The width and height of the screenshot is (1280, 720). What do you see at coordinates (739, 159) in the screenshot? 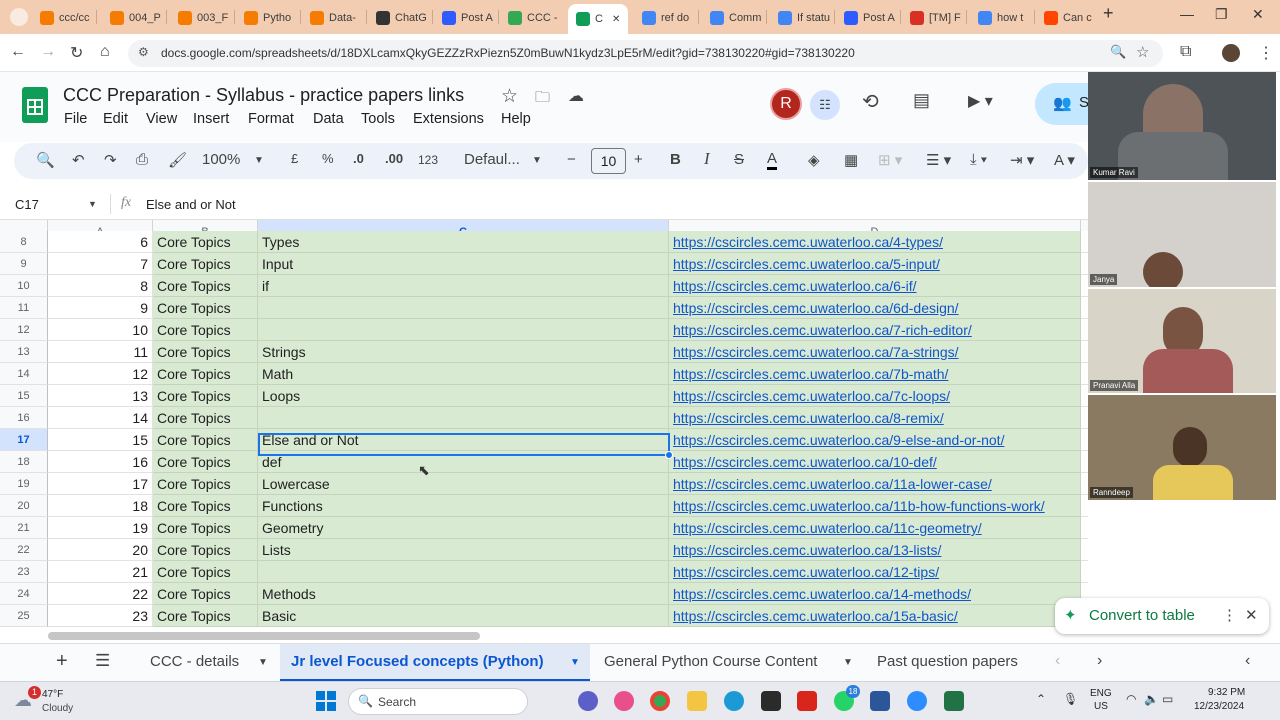
I see `strikethrough-icon: S` at bounding box center [739, 159].